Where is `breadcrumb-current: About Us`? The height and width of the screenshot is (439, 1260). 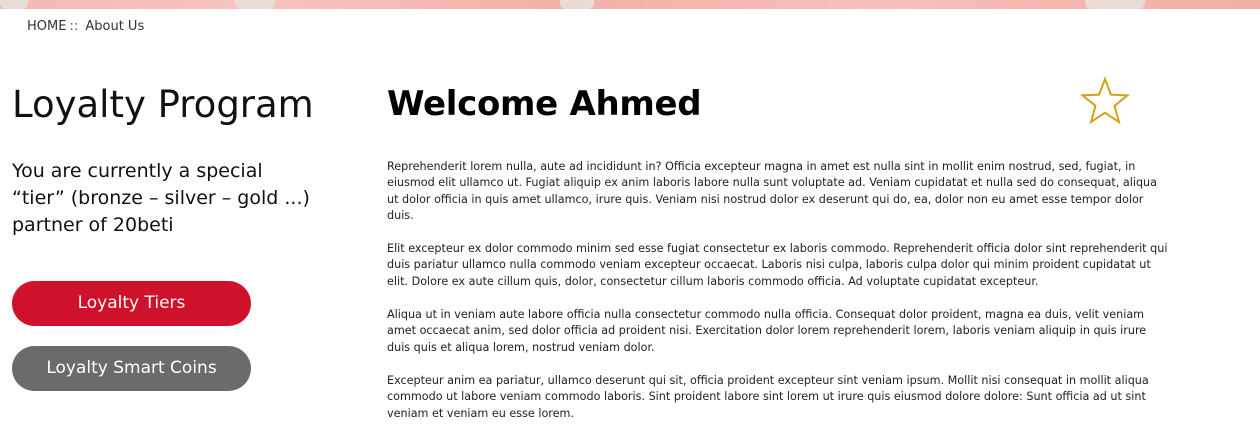
breadcrumb-current: About Us is located at coordinates (115, 26).